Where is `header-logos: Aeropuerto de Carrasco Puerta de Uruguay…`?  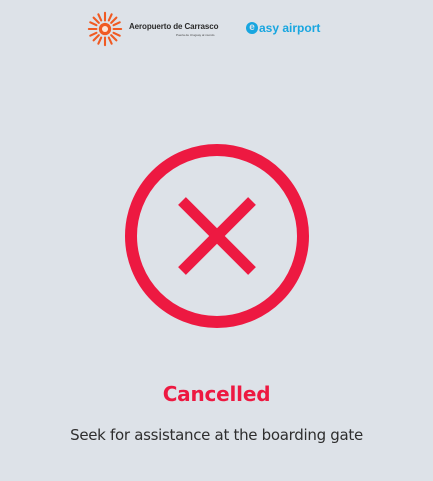
header-logos: Aeropuerto de Carrasco Puerta de Uruguay… is located at coordinates (216, 30).